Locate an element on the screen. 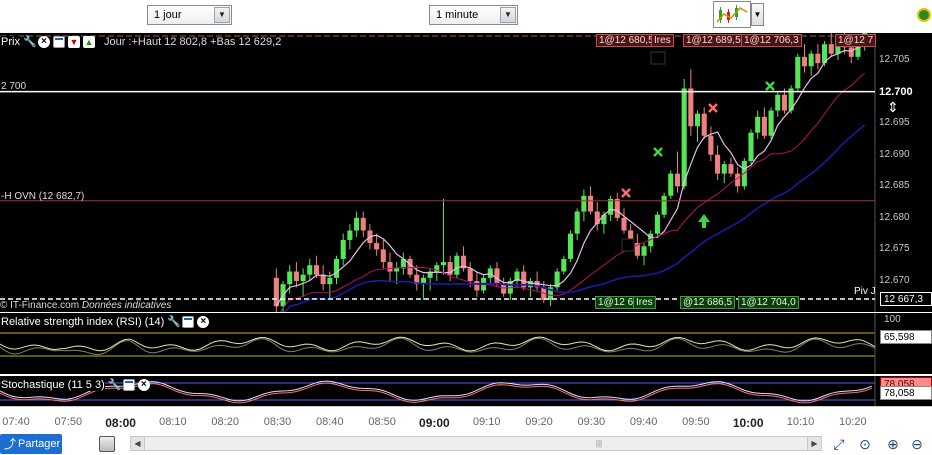 This screenshot has width=932, height=455. bottom-order-label: 1@12 704,0 is located at coordinates (768, 302).